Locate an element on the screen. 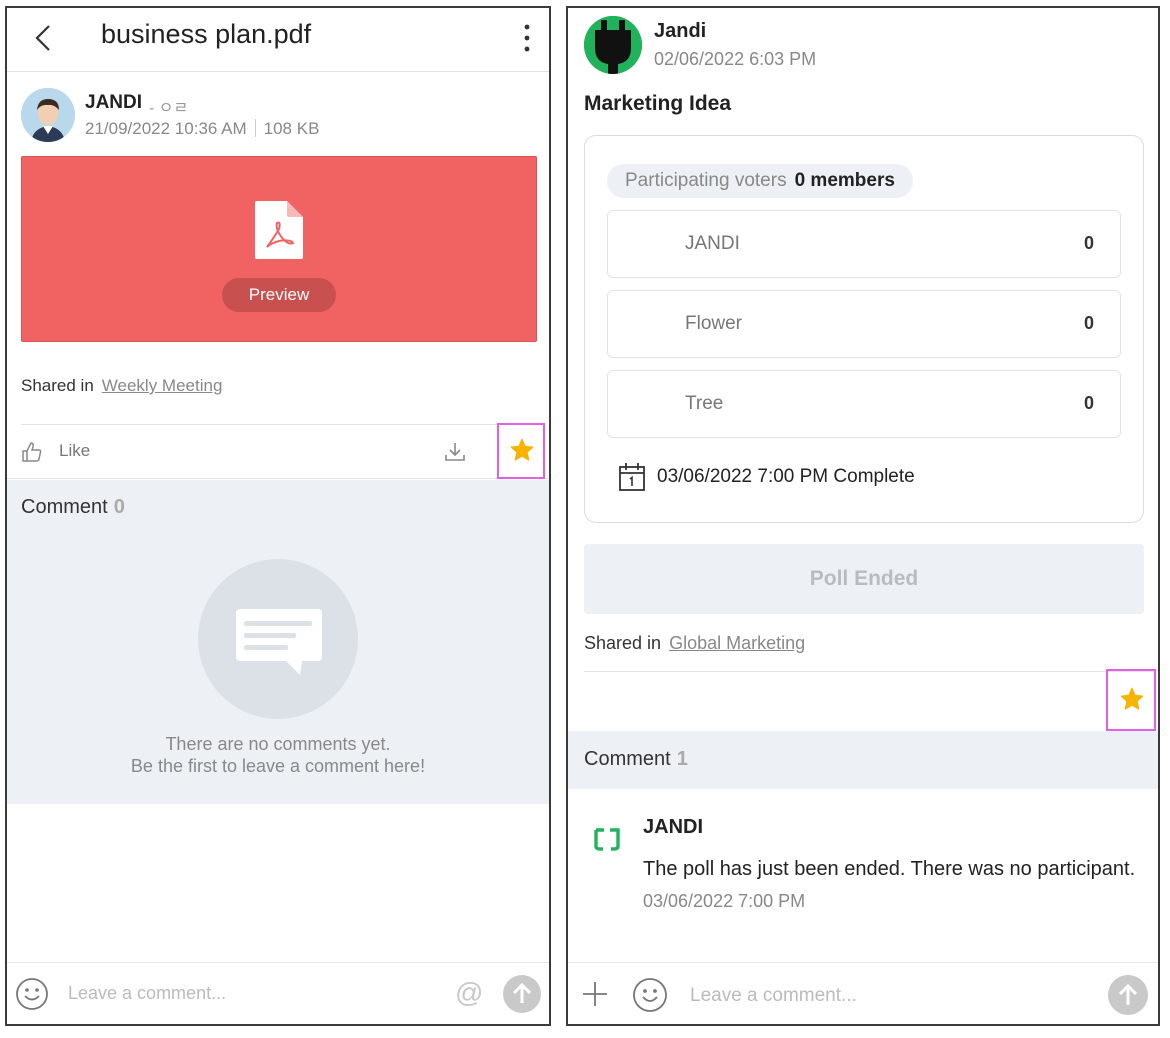 The width and height of the screenshot is (1170, 1038). user-avatar-icon is located at coordinates (48, 115).